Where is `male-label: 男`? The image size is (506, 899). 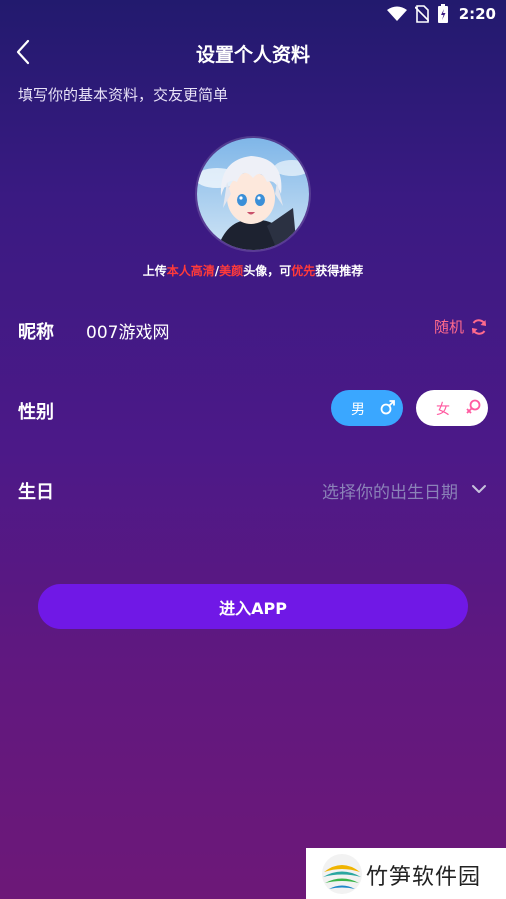 male-label: 男 is located at coordinates (358, 410).